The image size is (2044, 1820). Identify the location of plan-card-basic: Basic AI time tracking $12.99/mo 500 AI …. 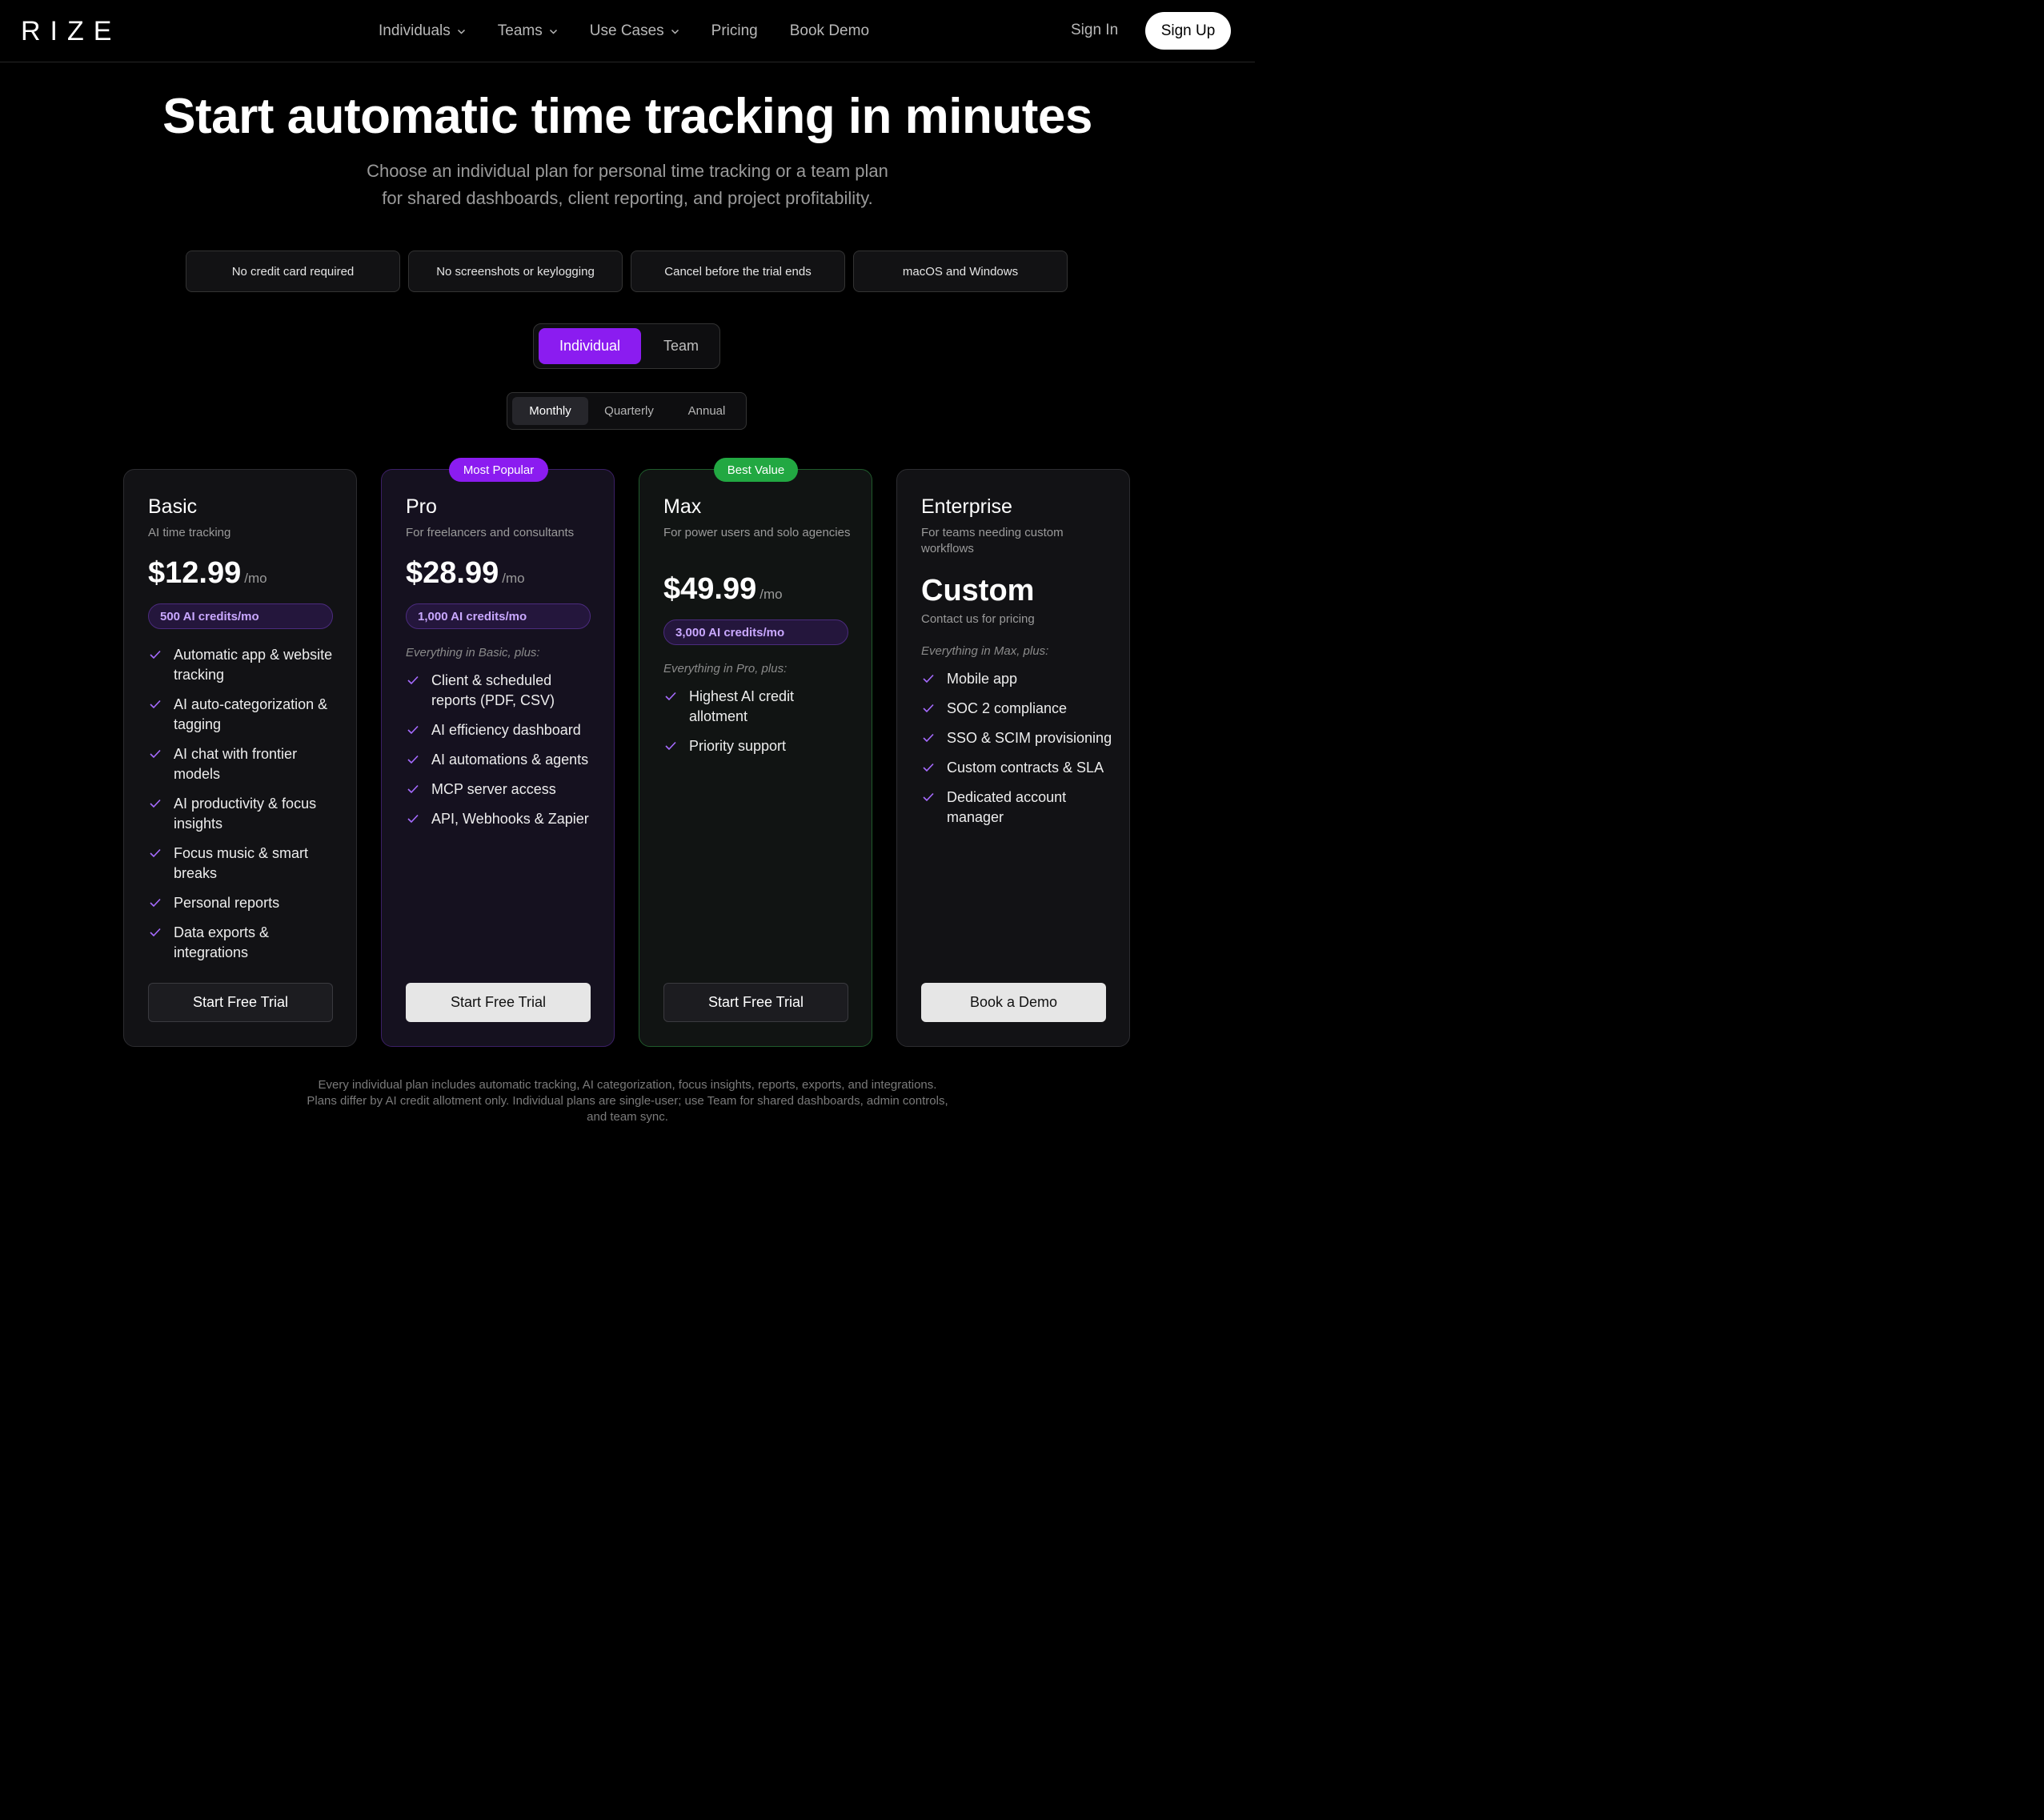
(240, 758).